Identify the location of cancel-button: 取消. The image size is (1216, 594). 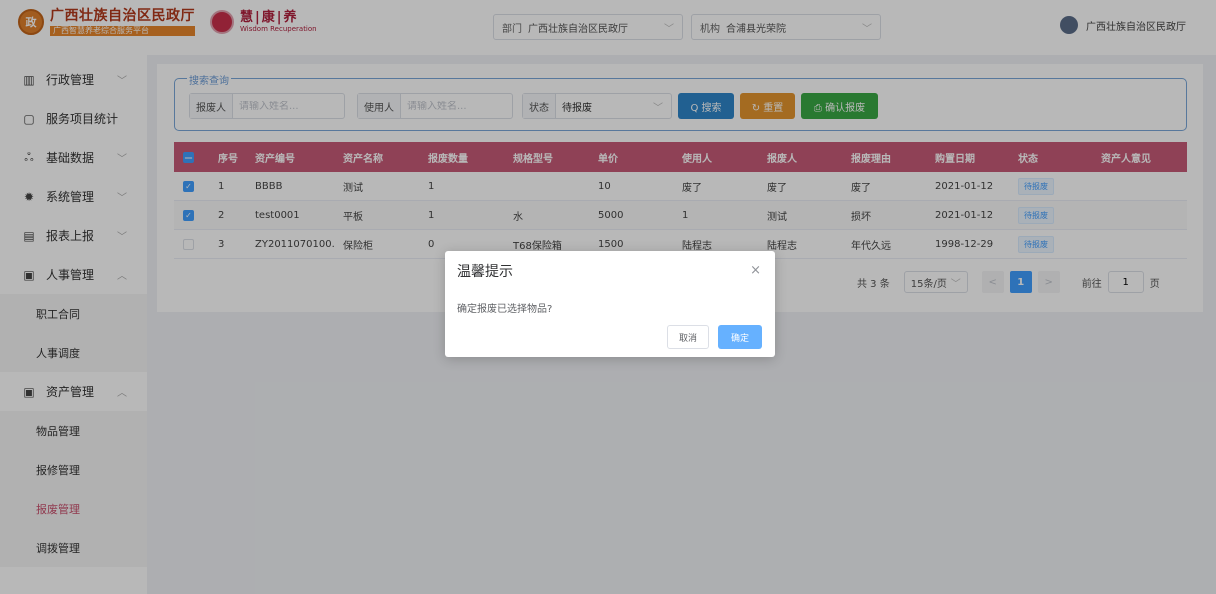
(688, 337).